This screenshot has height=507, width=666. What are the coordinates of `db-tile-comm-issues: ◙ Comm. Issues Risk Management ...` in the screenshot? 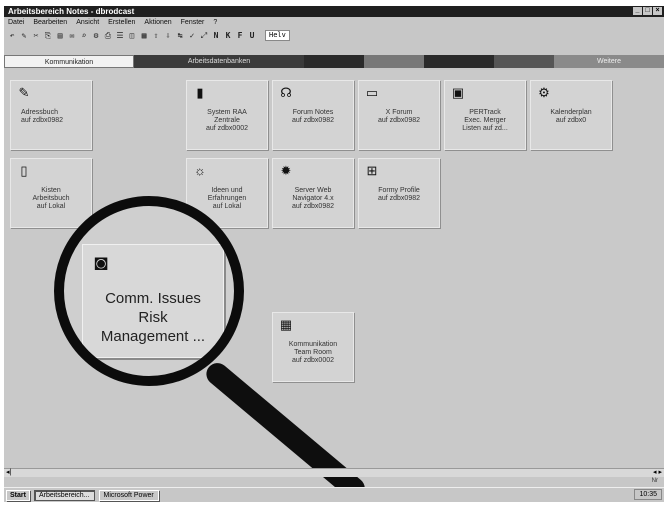 It's located at (153, 301).